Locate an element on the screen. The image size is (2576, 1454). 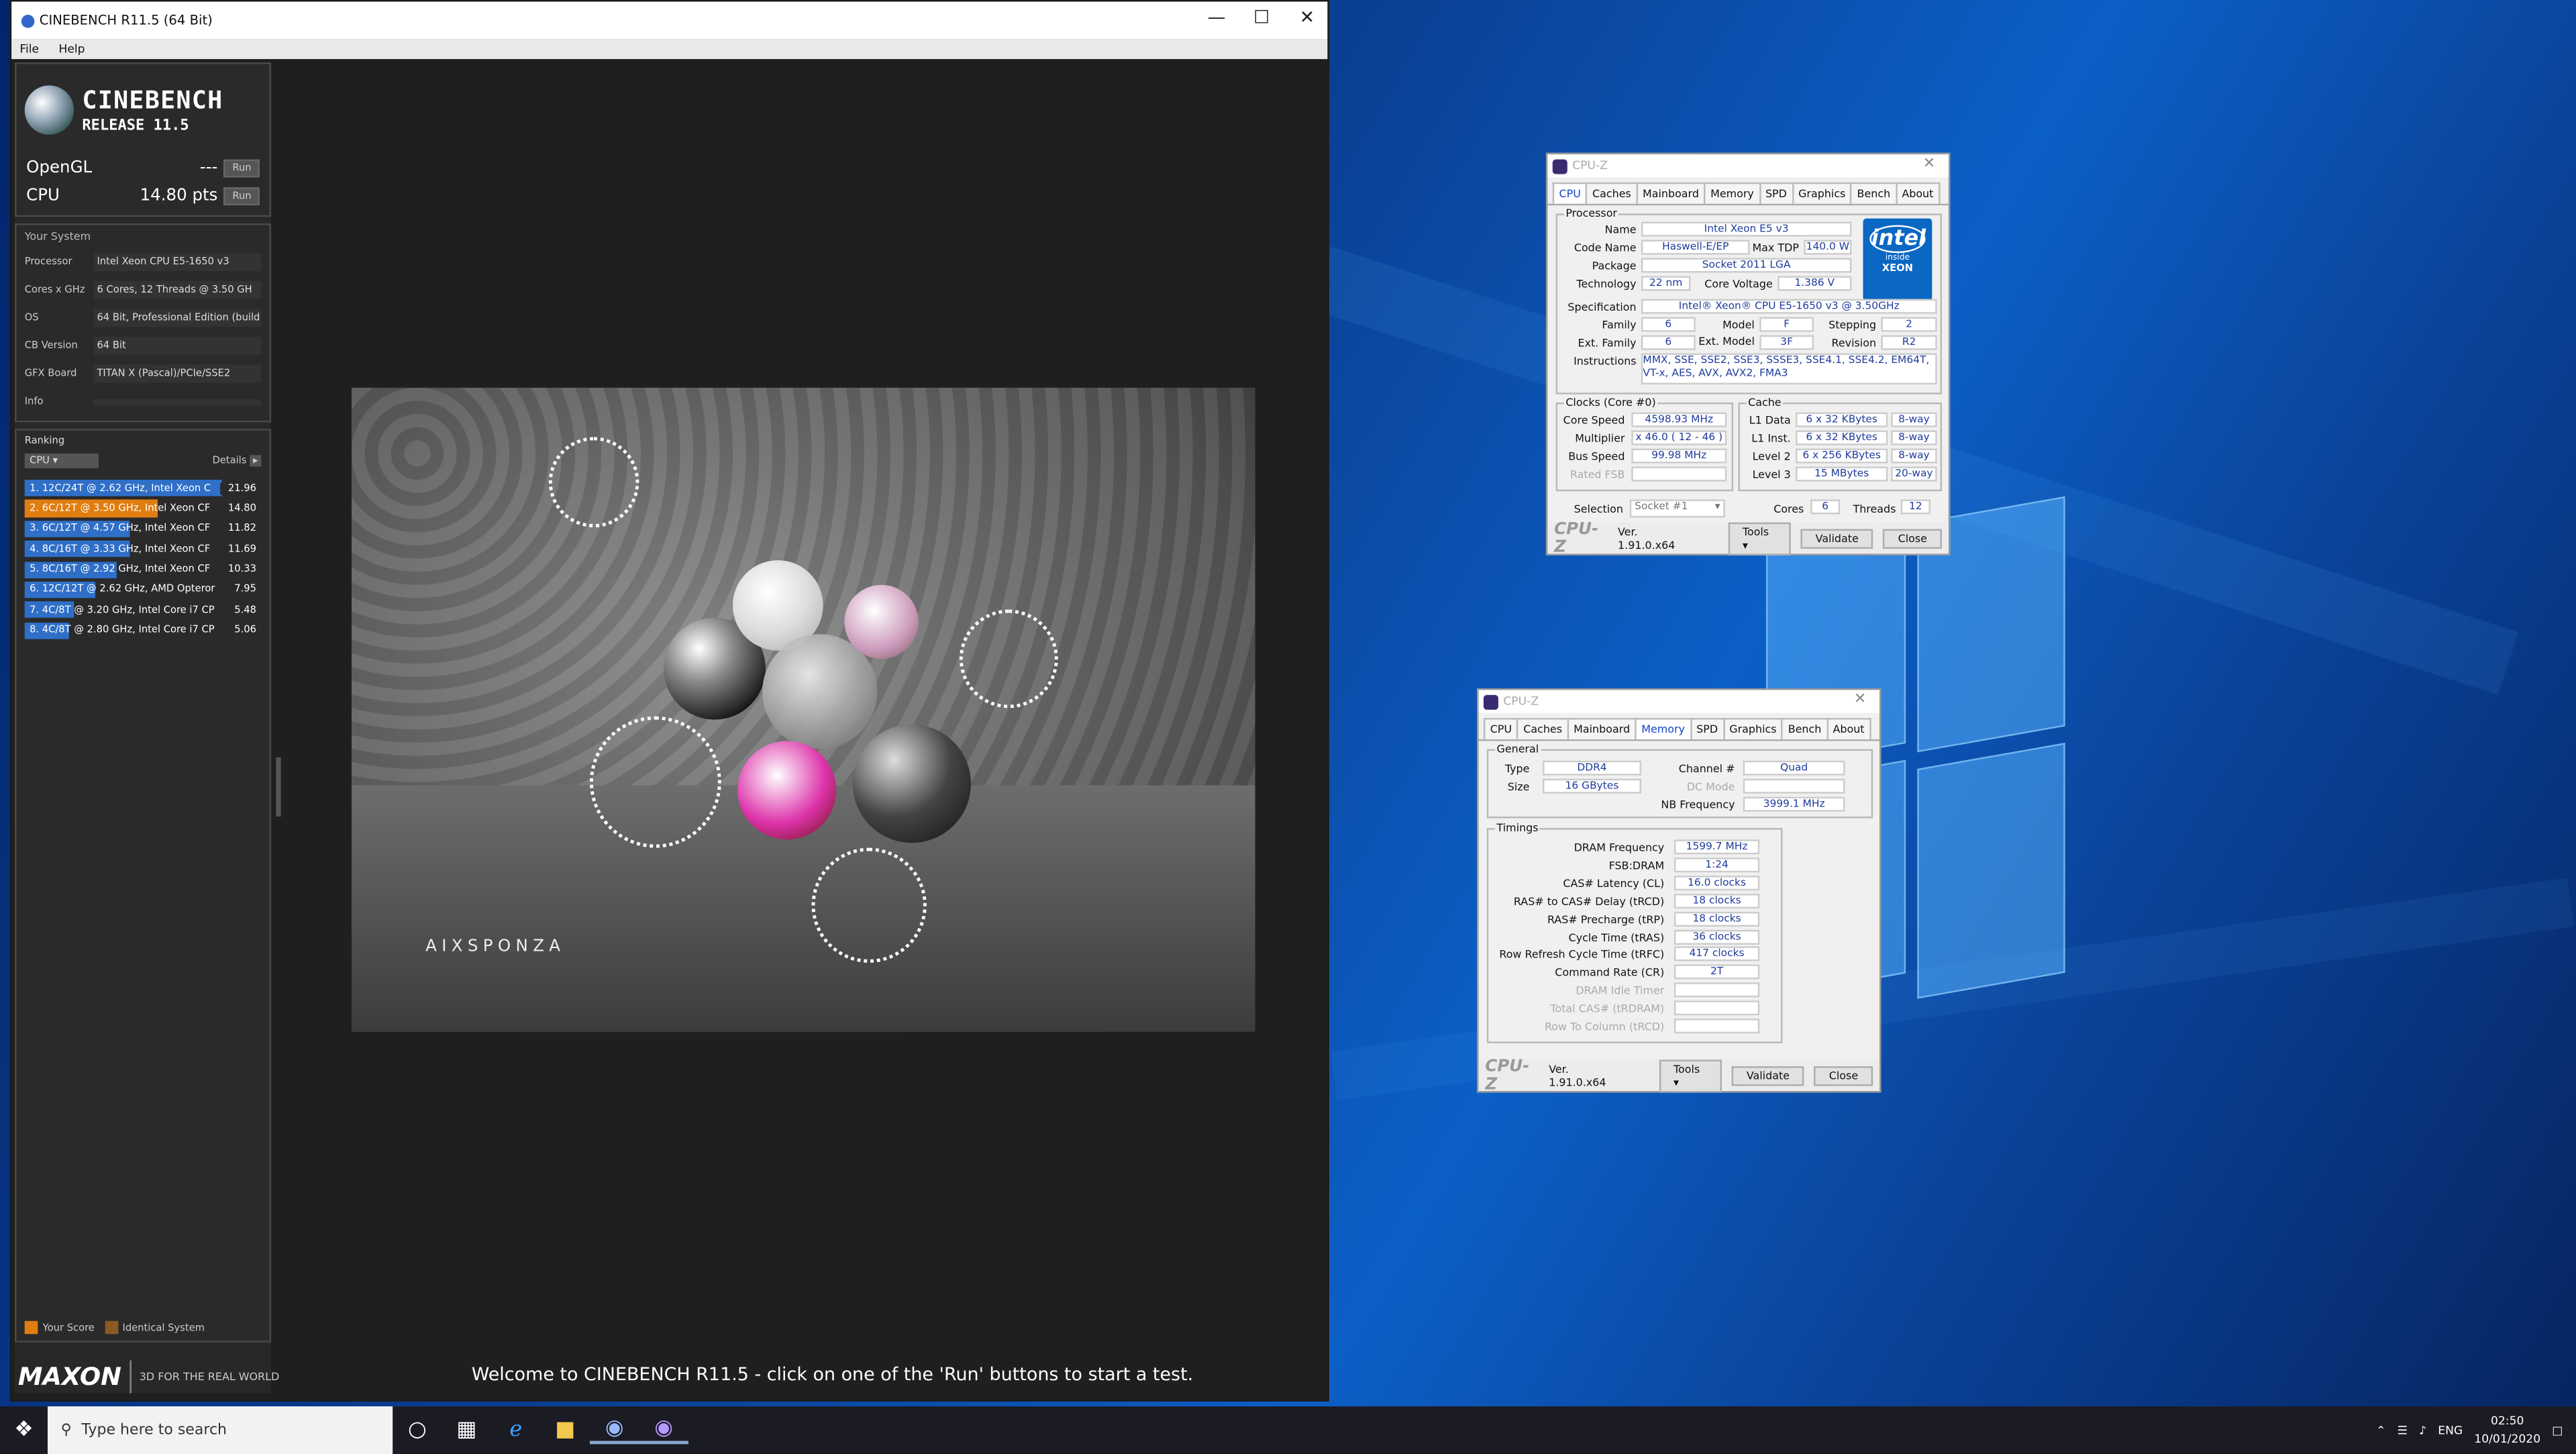
revision-value: R2 is located at coordinates (1909, 342).